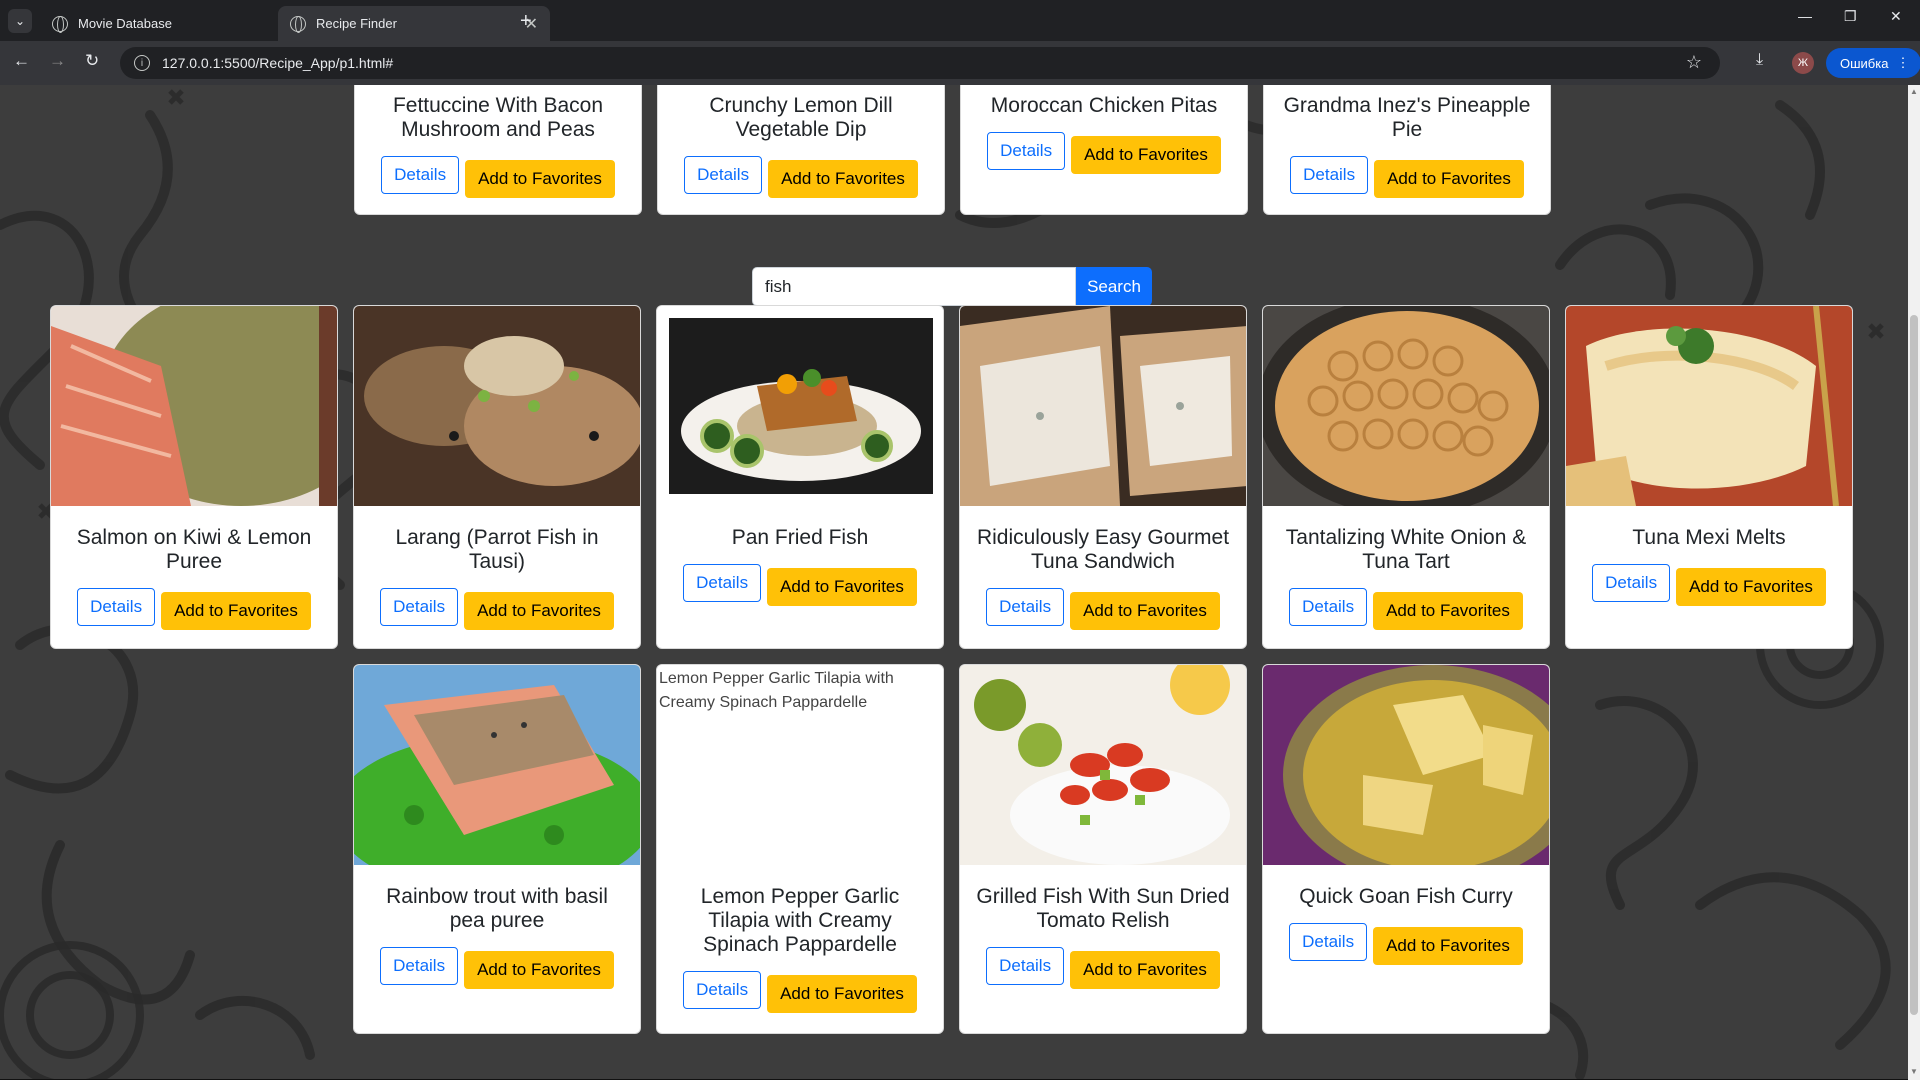 The width and height of the screenshot is (1920, 1080). What do you see at coordinates (1896, 16) in the screenshot?
I see `window-close-icon: ✕` at bounding box center [1896, 16].